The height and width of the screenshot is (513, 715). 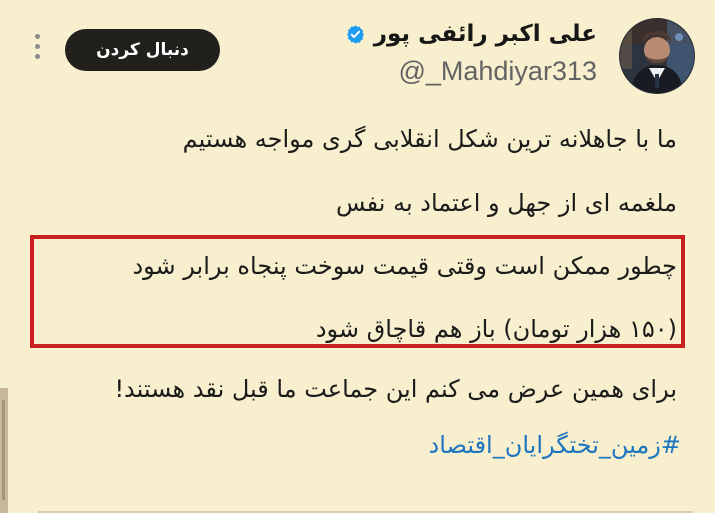 I want to click on left-edge-strip, so click(x=4, y=450).